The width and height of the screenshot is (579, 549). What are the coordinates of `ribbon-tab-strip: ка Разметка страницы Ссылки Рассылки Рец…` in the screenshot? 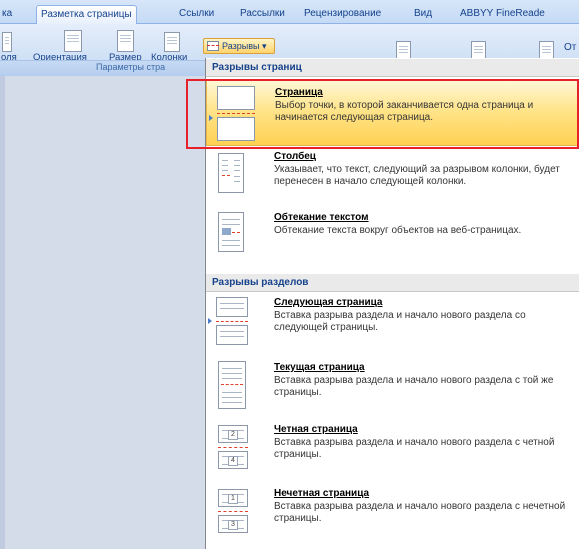 It's located at (289, 12).